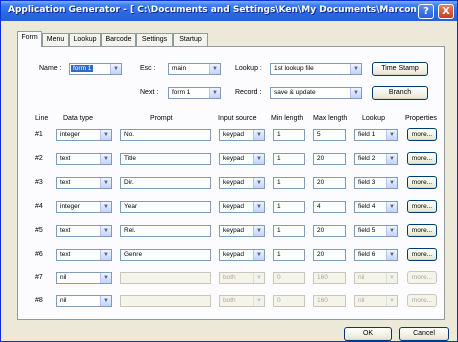 Image resolution: width=458 pixels, height=342 pixels. Describe the element at coordinates (165, 183) in the screenshot. I see `prompt-input: Dir.` at that location.